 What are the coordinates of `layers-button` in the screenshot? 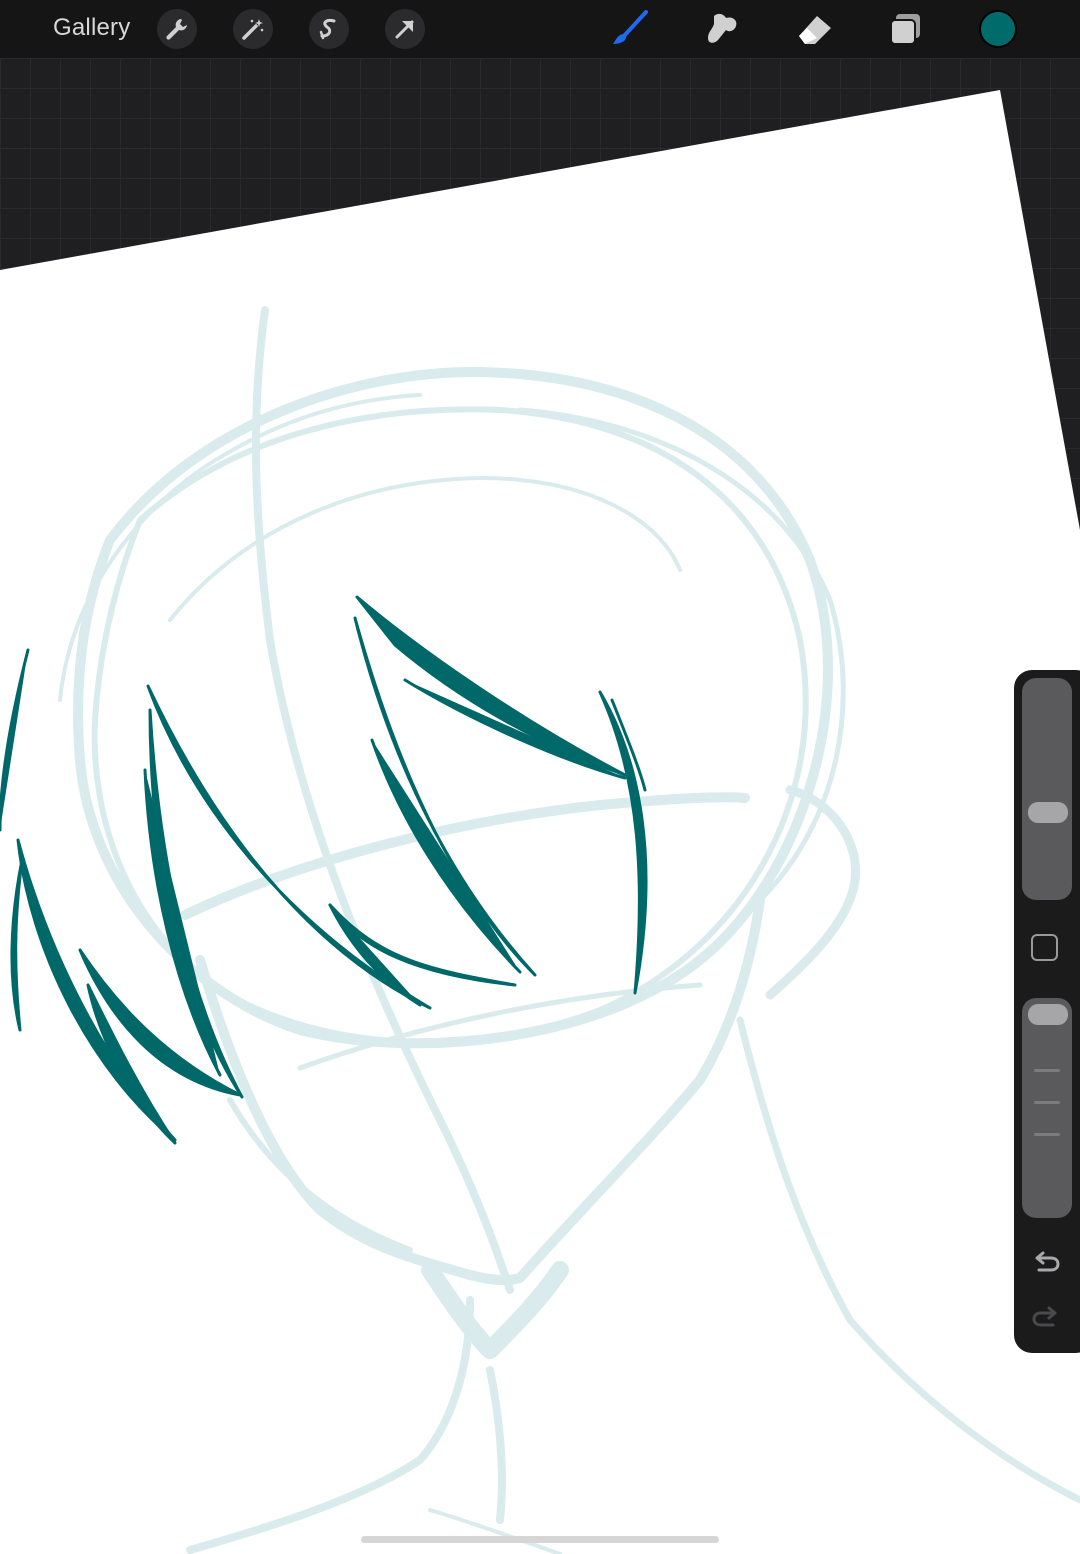 It's located at (906, 29).